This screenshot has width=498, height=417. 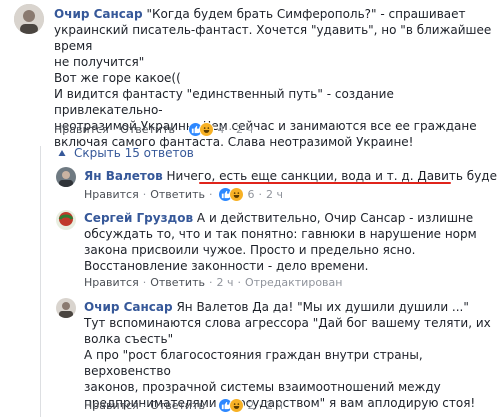 I want to click on author-name: Сергей Груздов, so click(x=138, y=218).